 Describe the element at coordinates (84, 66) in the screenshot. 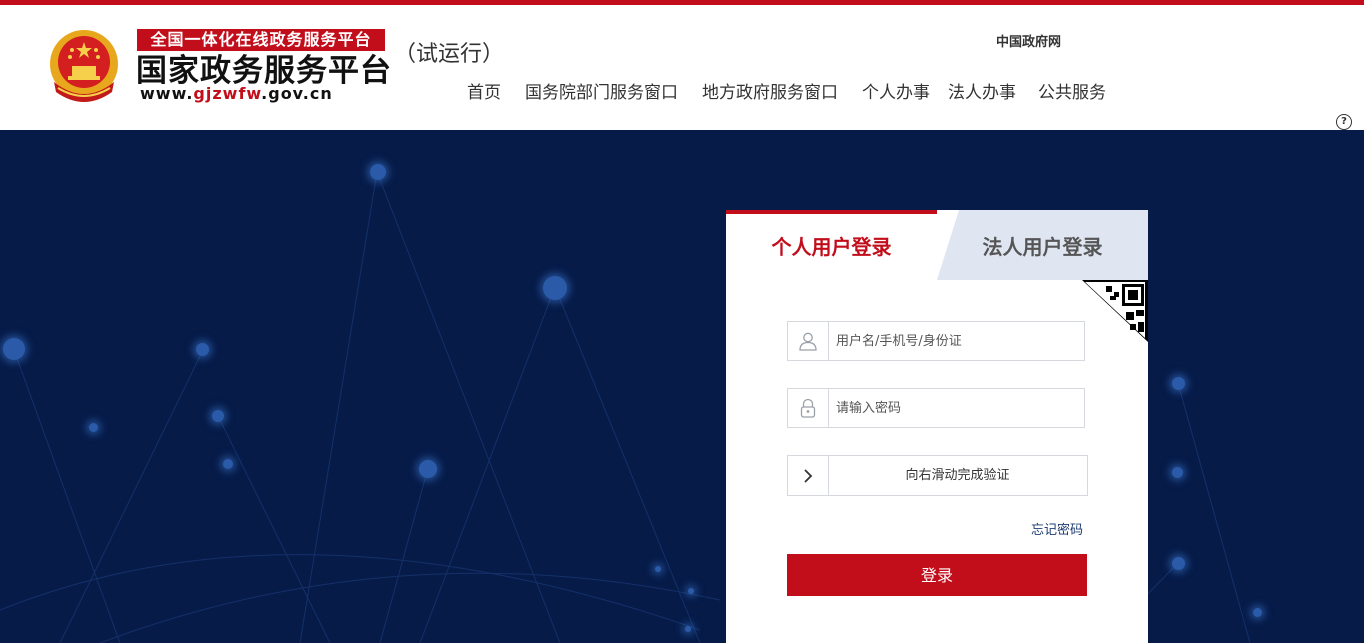

I see `national-emblem-icon` at that location.